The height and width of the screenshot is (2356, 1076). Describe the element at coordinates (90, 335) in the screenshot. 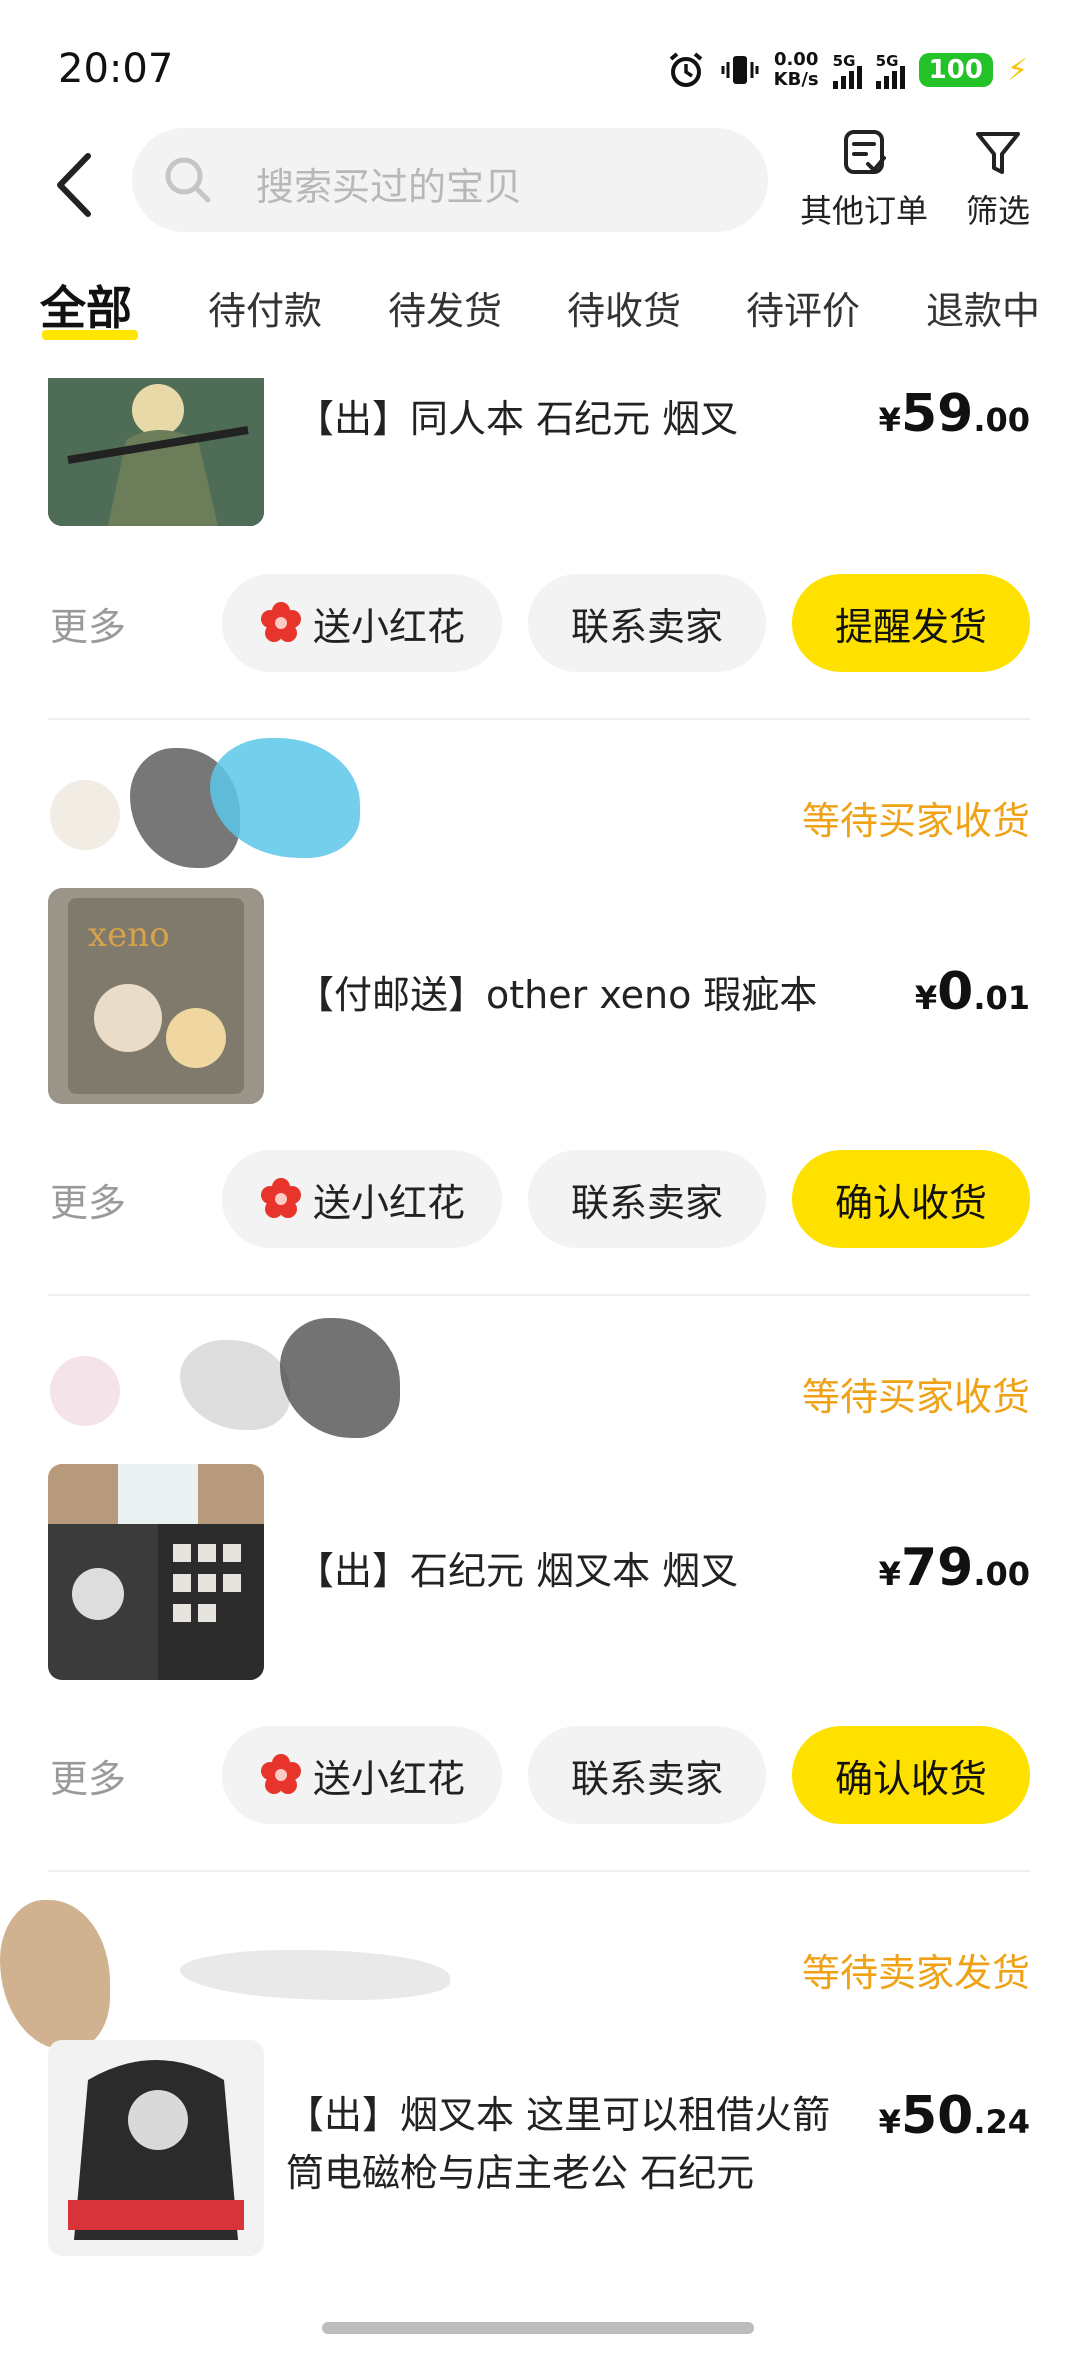

I see `active-tab-underline` at that location.